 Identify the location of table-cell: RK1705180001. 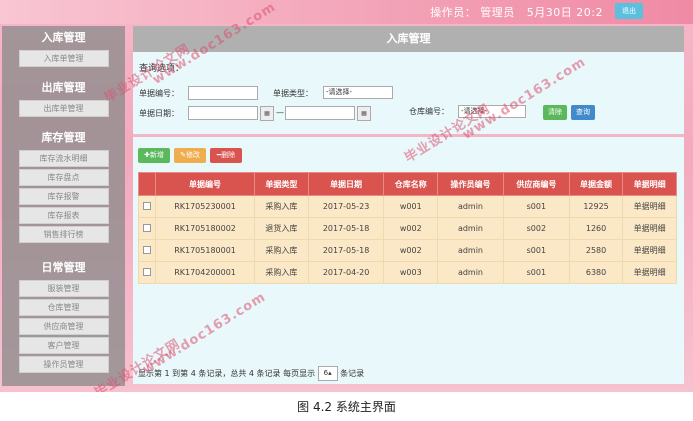
(205, 250).